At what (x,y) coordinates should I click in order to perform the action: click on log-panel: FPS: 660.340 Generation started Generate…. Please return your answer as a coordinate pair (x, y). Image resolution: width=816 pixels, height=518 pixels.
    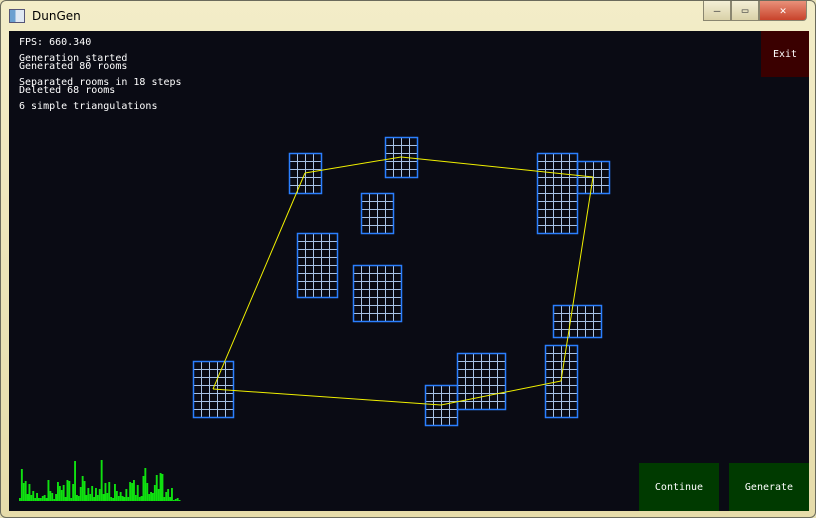
    Looking at the image, I should click on (100, 74).